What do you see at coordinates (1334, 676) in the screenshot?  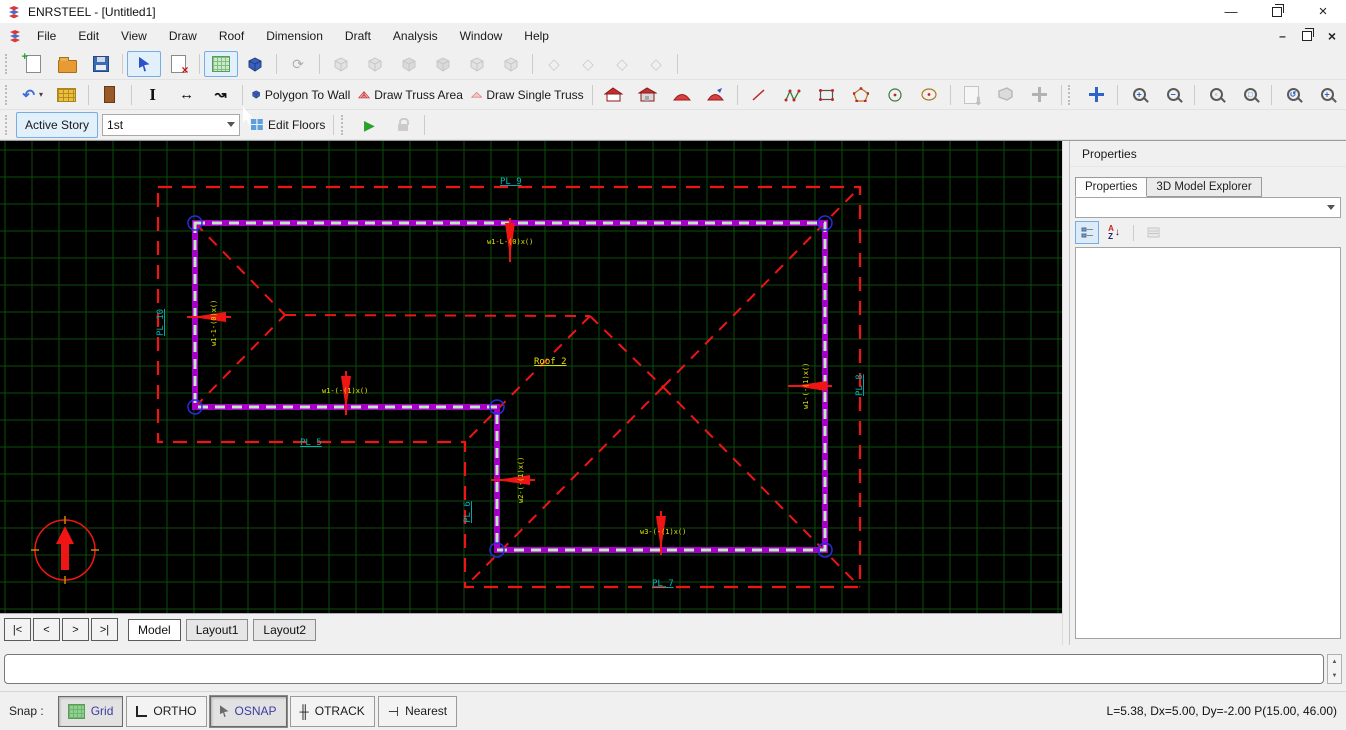 I see `spin-down-button: ▼` at bounding box center [1334, 676].